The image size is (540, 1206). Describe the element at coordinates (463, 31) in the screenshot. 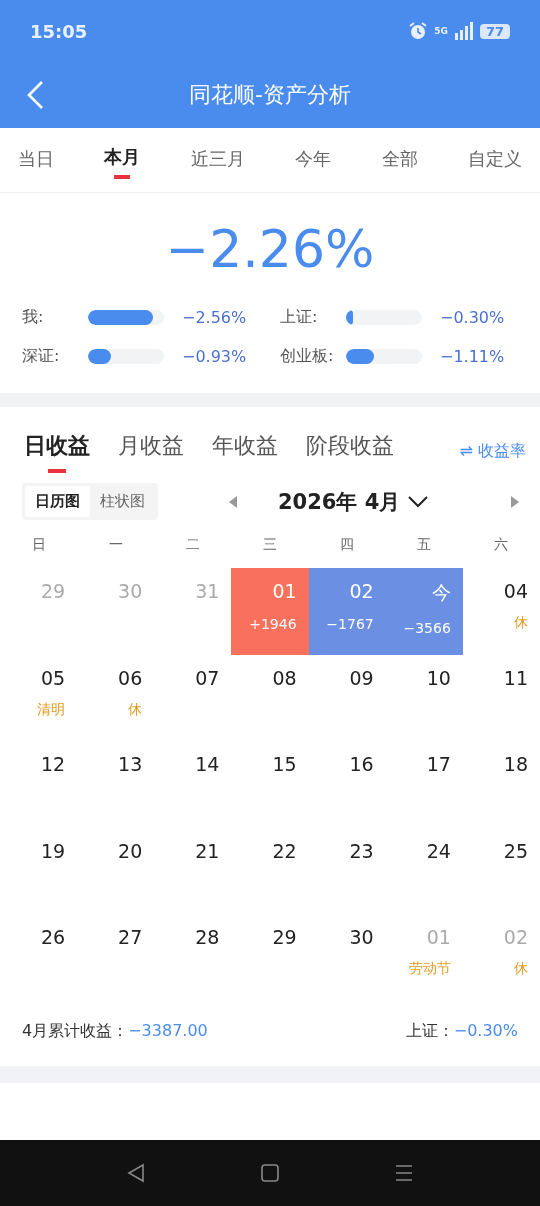

I see `signal-icon` at that location.